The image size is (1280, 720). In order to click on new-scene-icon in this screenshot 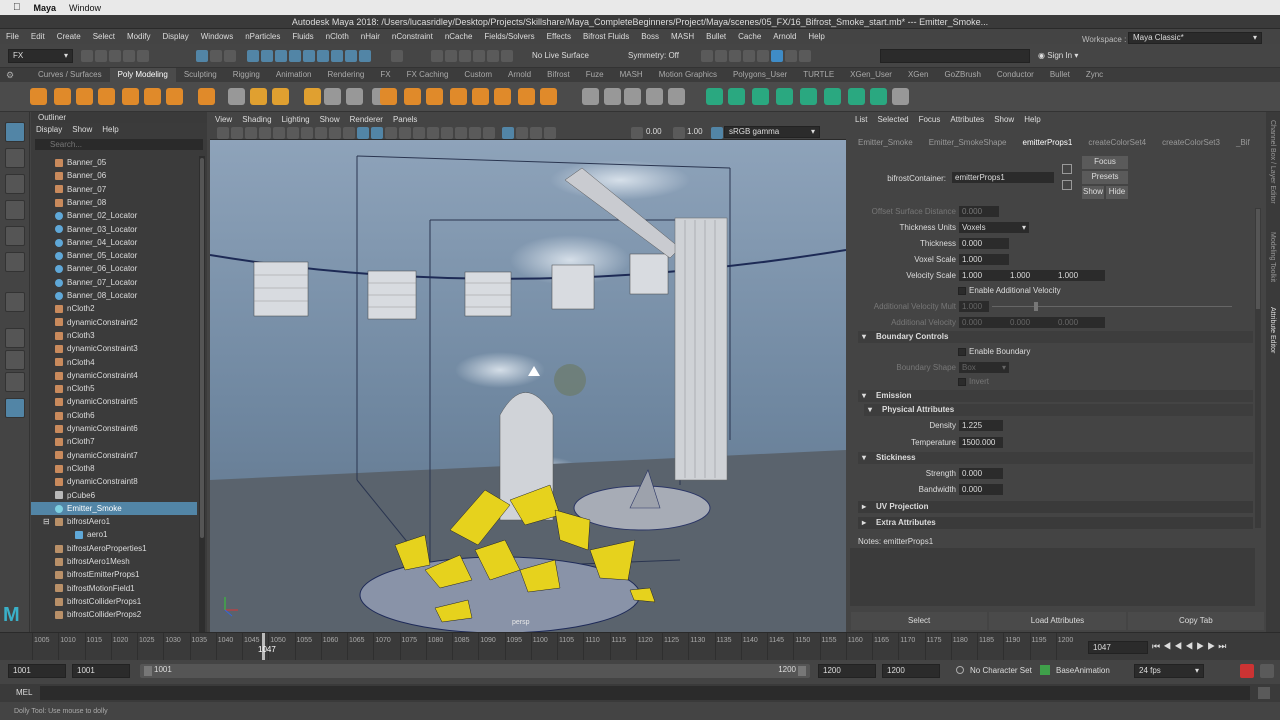, I will do `click(87, 56)`.